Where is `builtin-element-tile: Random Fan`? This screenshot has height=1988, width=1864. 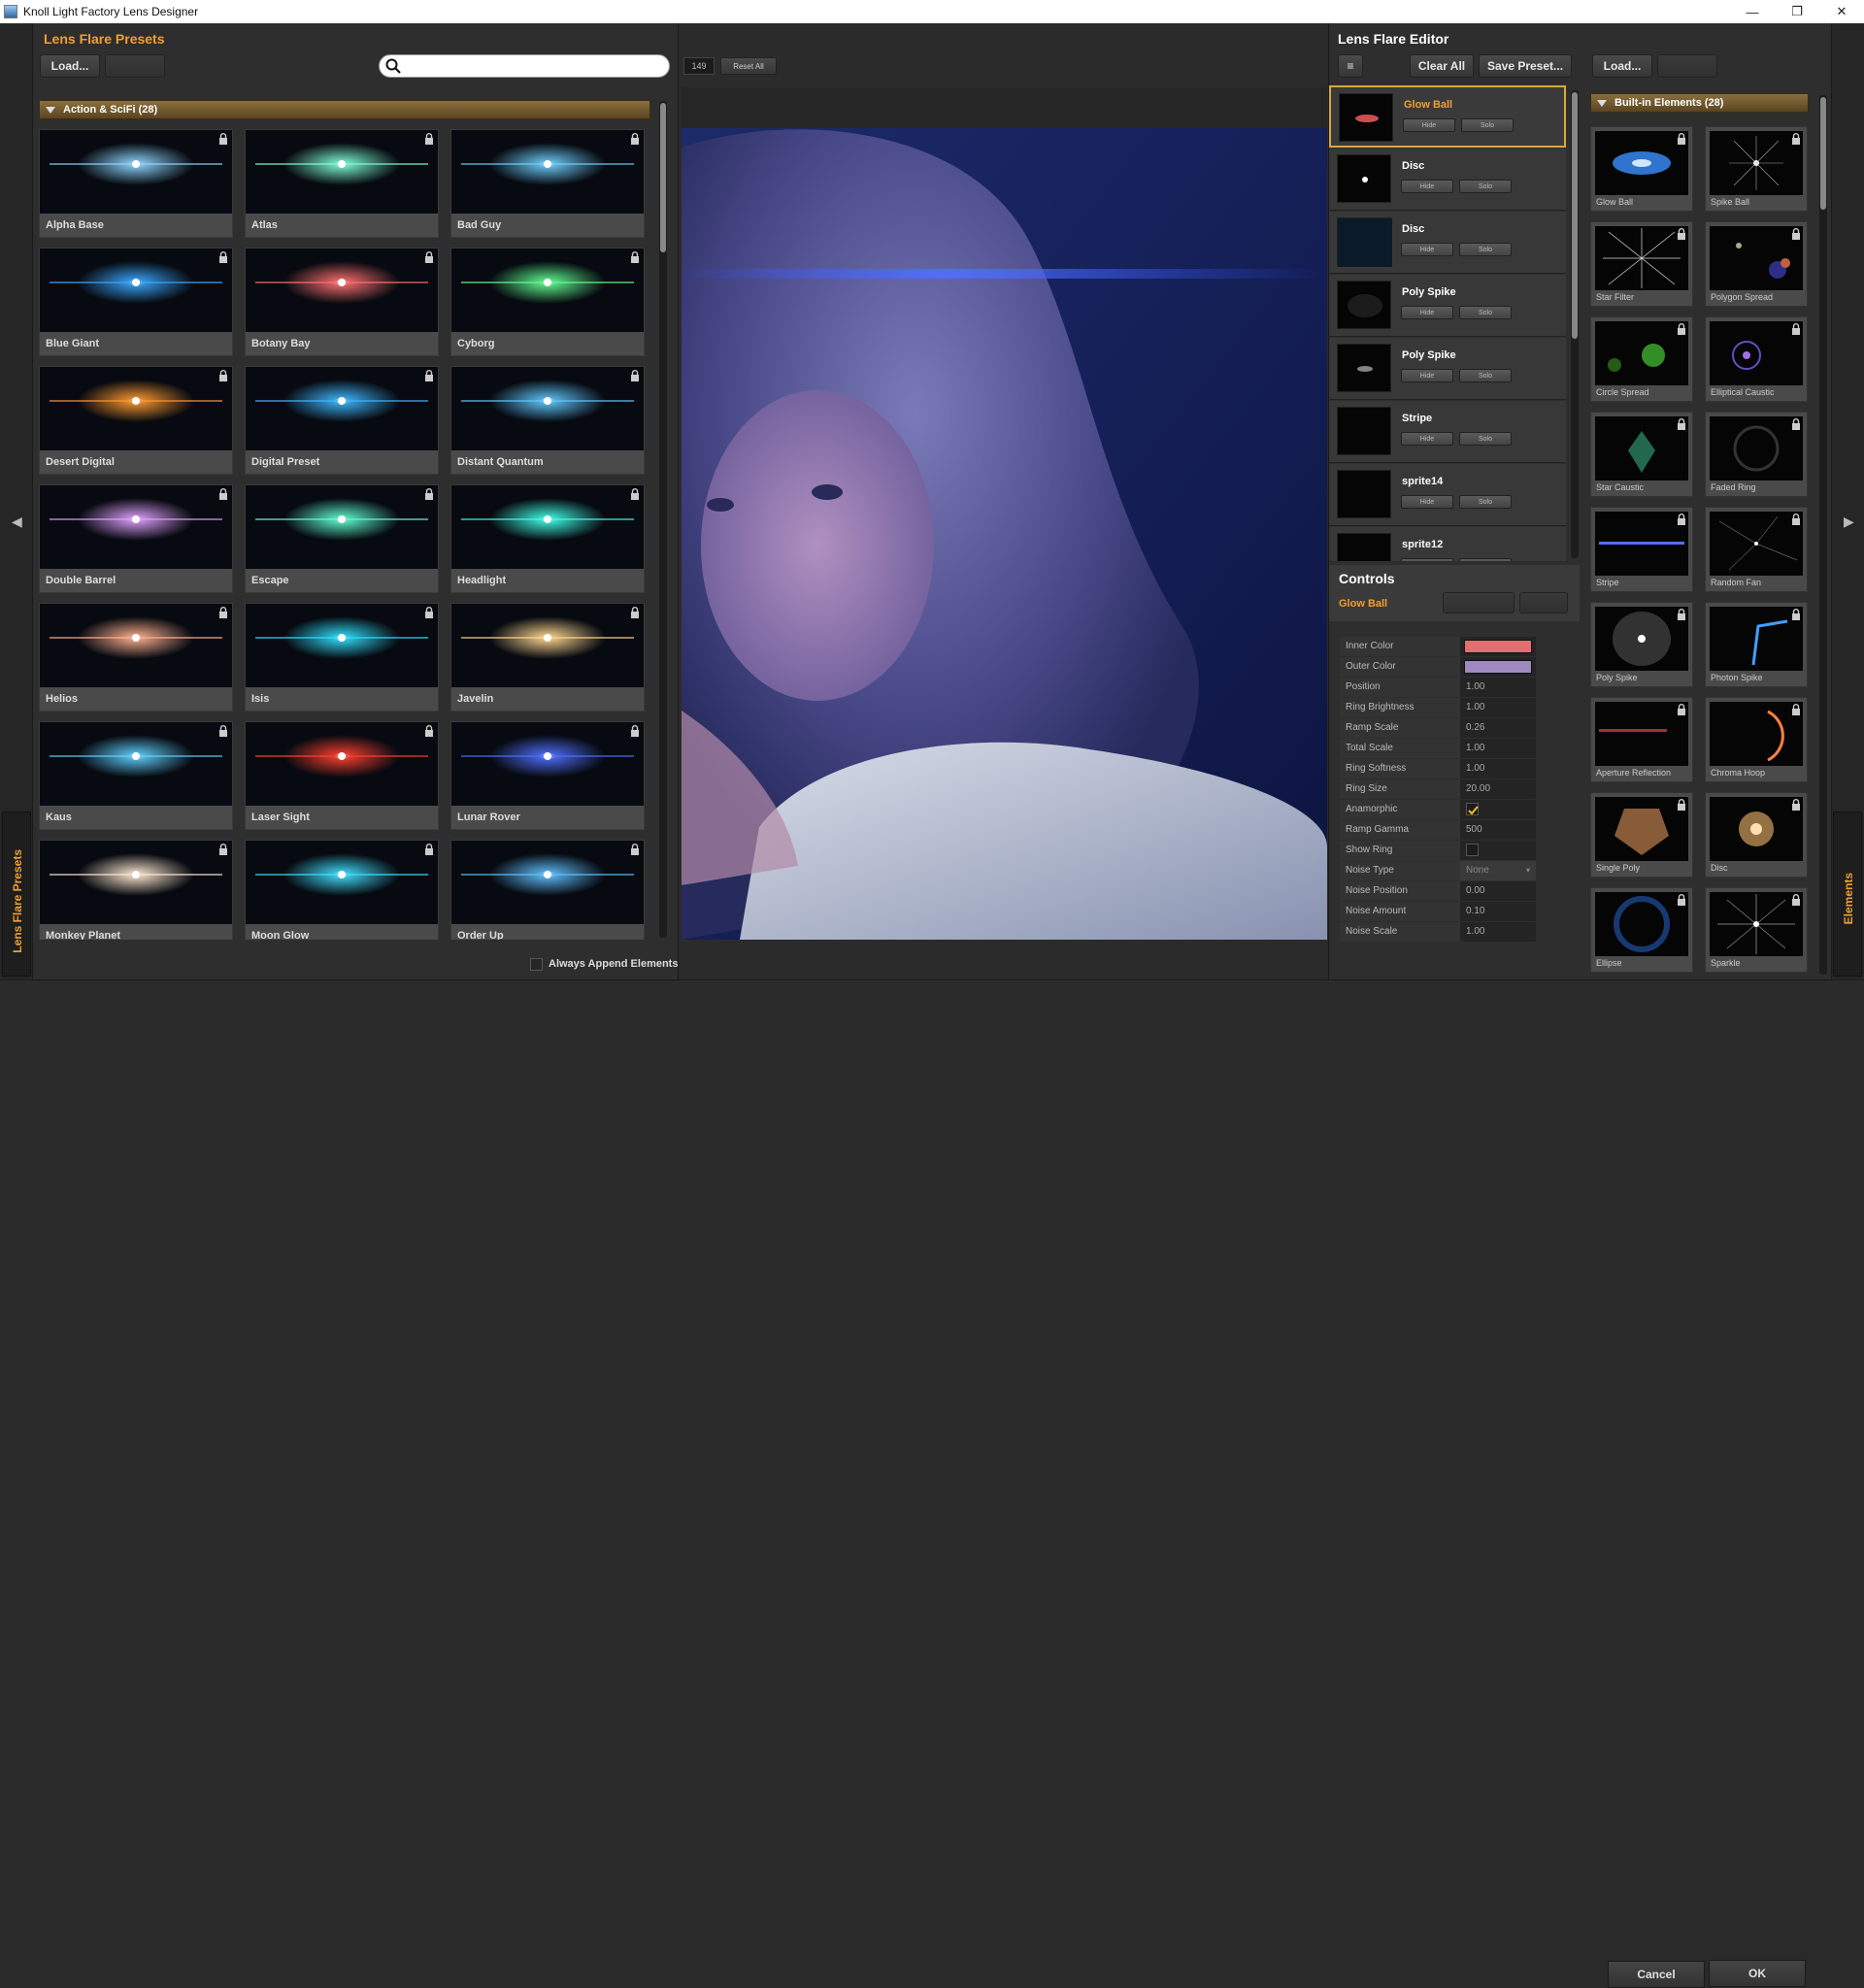
builtin-element-tile: Random Fan is located at coordinates (1756, 549).